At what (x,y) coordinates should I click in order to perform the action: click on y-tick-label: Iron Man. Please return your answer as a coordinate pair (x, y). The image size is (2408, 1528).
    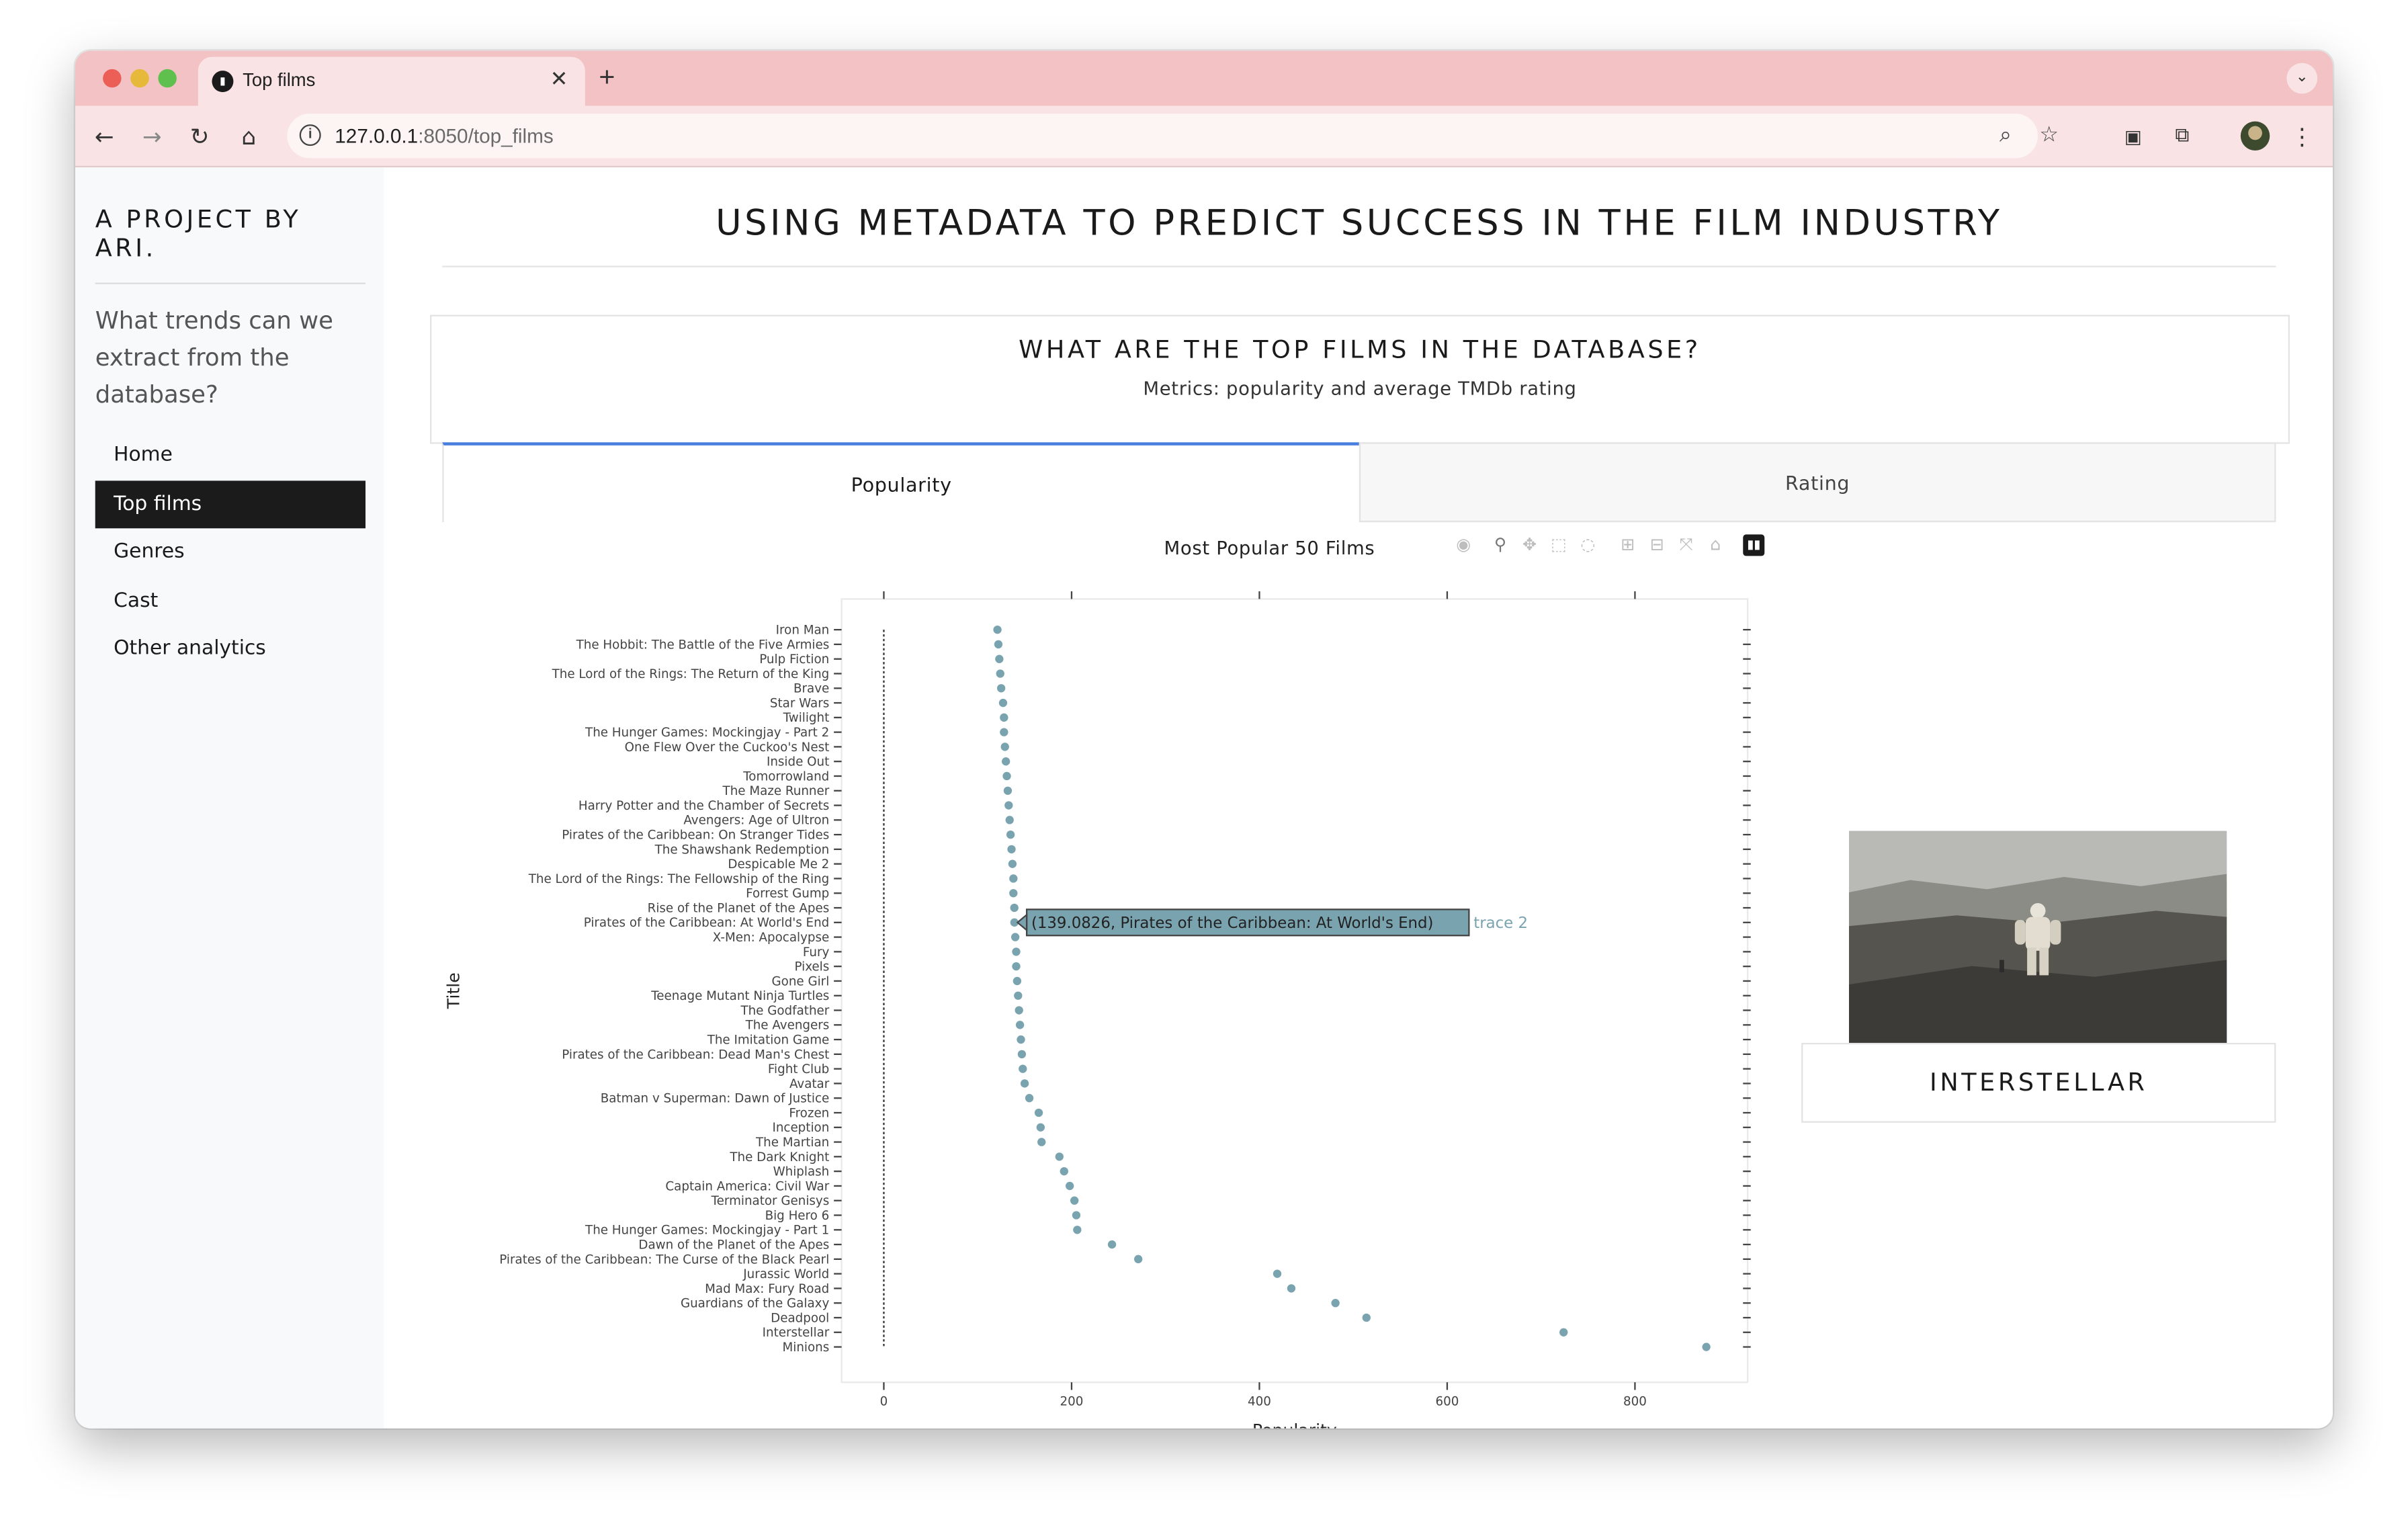
    Looking at the image, I should click on (803, 631).